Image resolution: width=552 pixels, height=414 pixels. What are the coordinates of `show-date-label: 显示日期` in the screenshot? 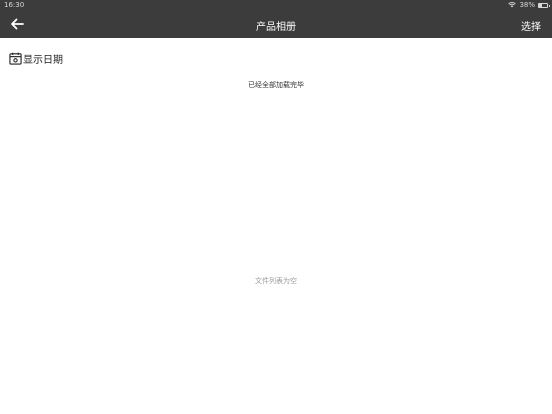 It's located at (43, 60).